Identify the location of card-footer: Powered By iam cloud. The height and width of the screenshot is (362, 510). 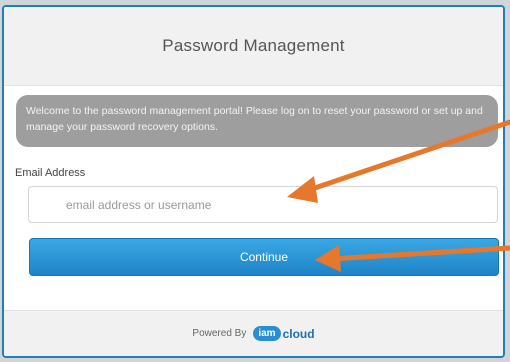
(253, 333).